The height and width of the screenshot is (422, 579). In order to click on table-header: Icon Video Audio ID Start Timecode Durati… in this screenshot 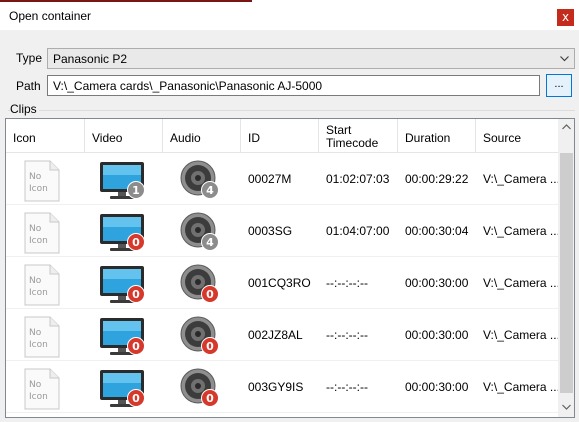, I will do `click(282, 136)`.